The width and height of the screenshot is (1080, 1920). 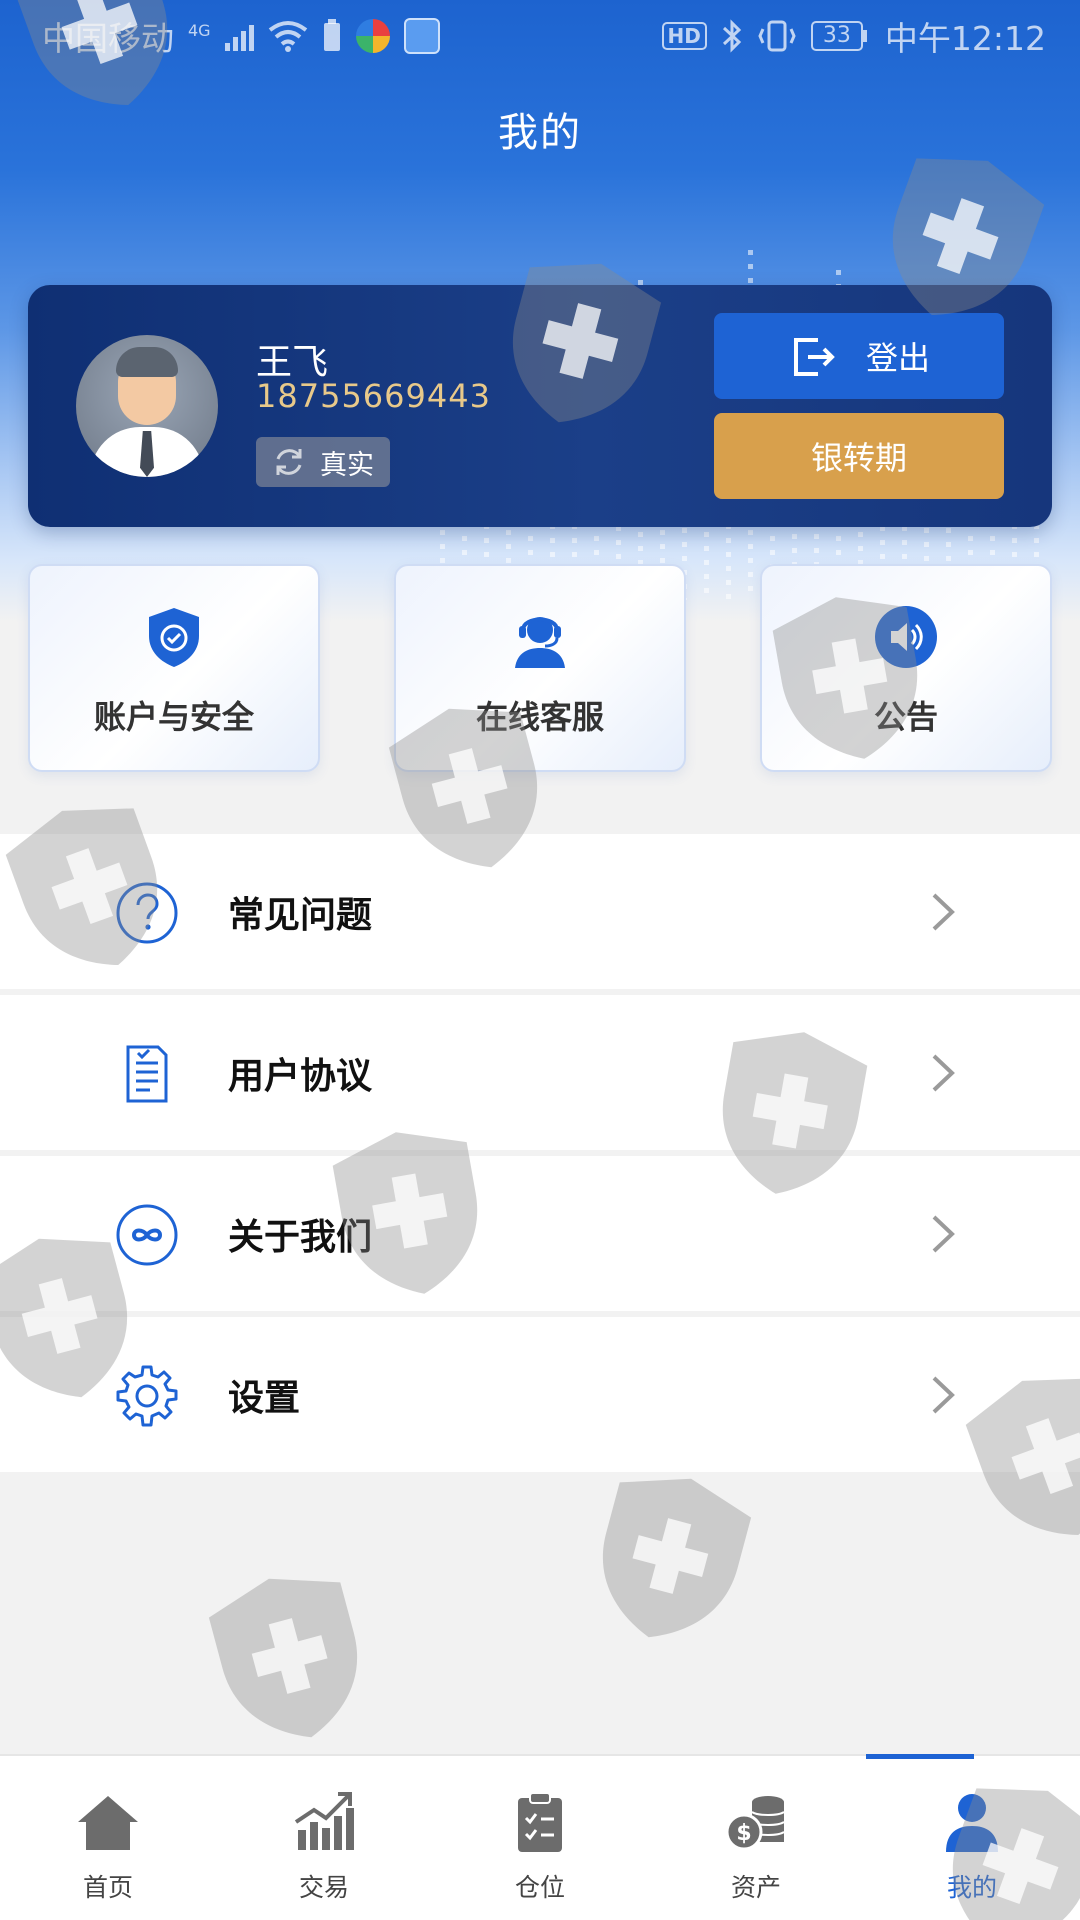 I want to click on signal-icon, so click(x=239, y=36).